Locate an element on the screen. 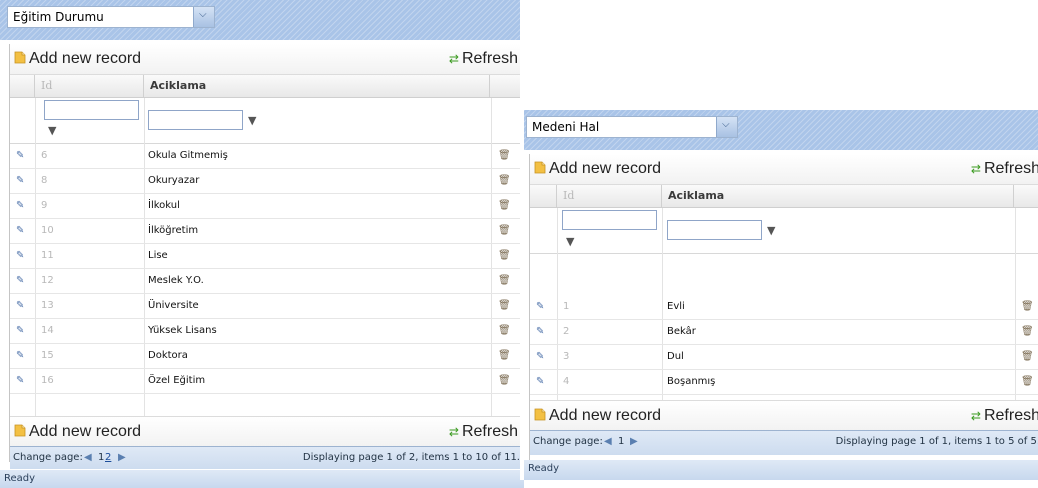 The width and height of the screenshot is (1038, 488). row-id: 2 is located at coordinates (566, 331).